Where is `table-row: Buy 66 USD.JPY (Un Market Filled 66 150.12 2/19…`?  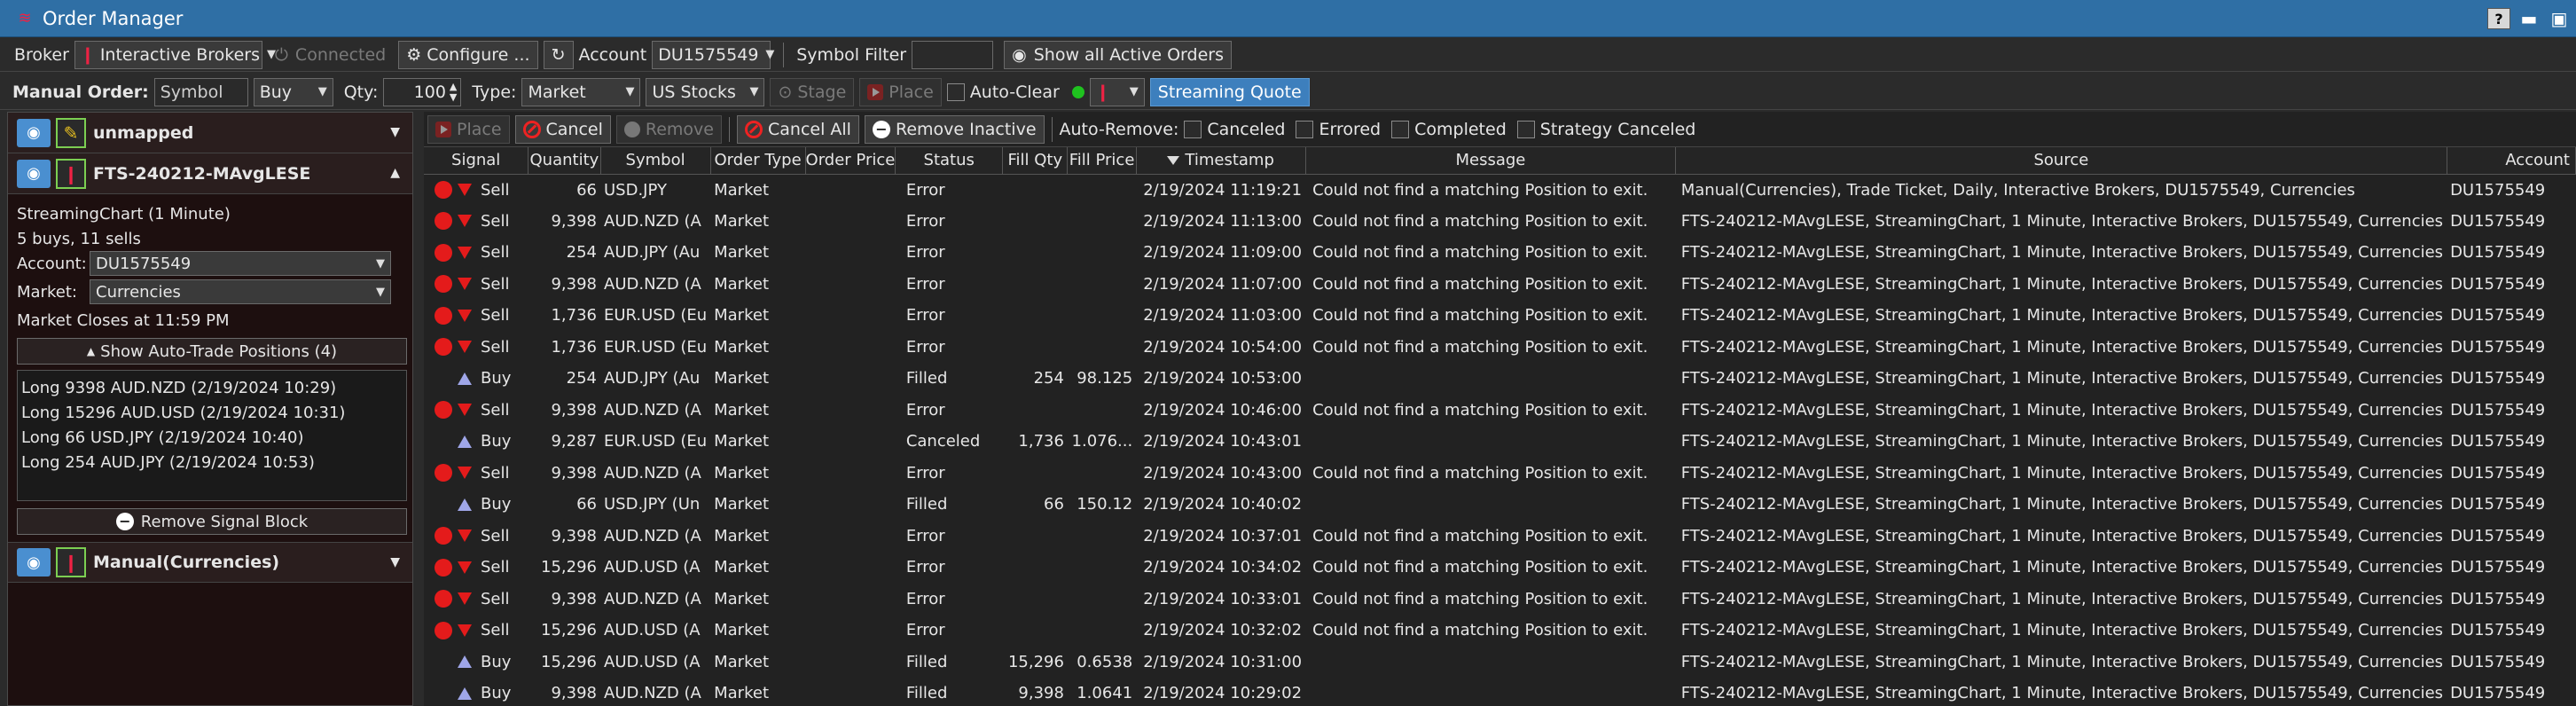
table-row: Buy 66 USD.JPY (Un Market Filled 66 150.12 2/19… is located at coordinates (1500, 505).